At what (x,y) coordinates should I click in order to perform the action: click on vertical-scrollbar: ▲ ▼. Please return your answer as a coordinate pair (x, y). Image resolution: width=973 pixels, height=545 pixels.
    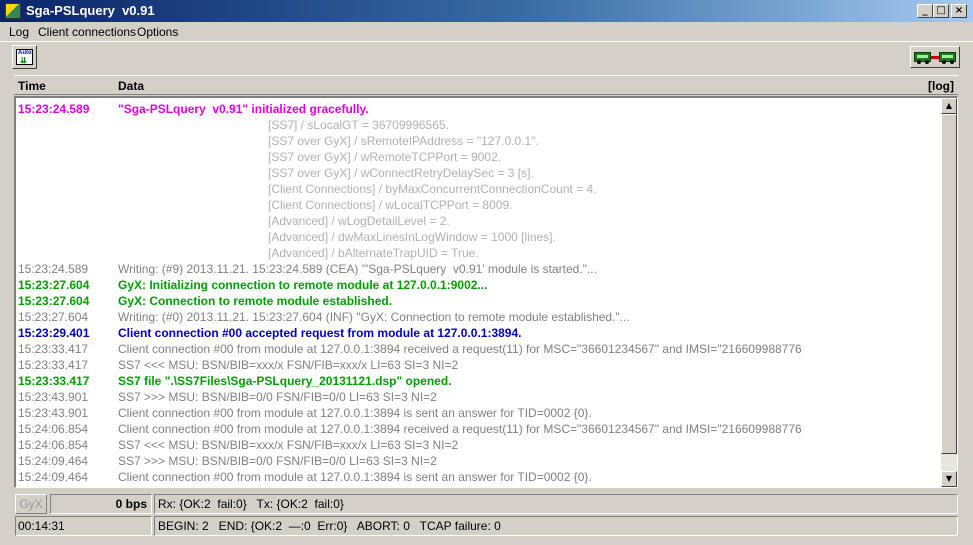
    Looking at the image, I should click on (949, 292).